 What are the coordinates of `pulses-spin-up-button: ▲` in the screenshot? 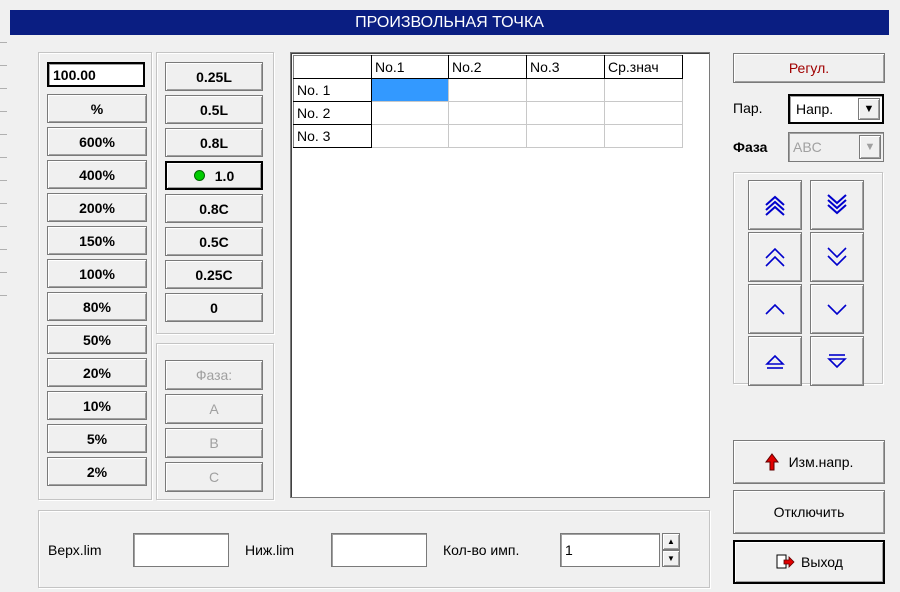 It's located at (671, 541).